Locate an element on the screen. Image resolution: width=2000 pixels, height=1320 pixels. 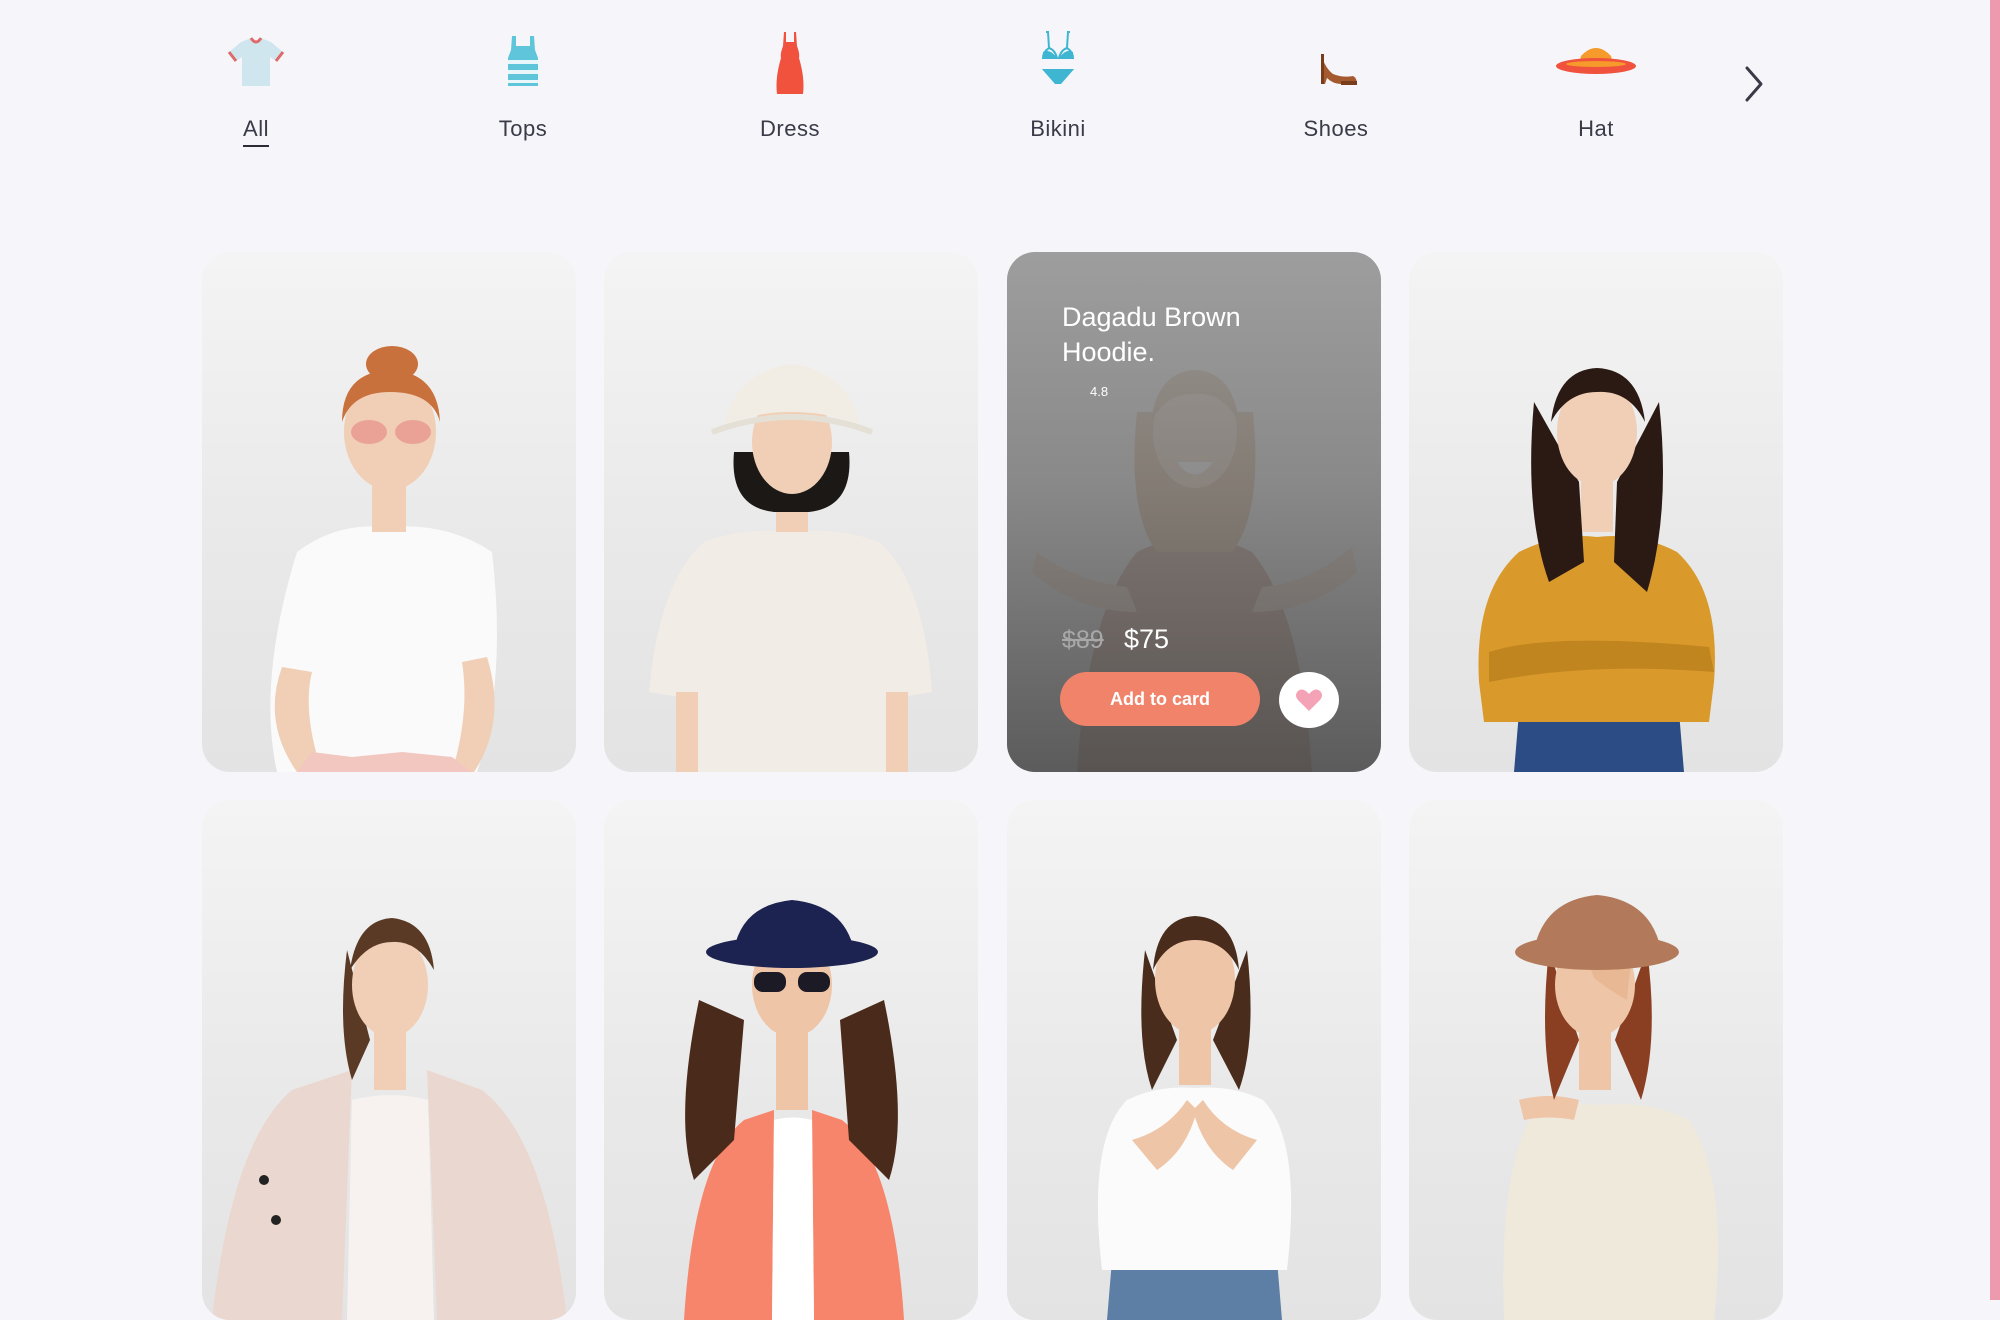
favorite-button is located at coordinates (1309, 700).